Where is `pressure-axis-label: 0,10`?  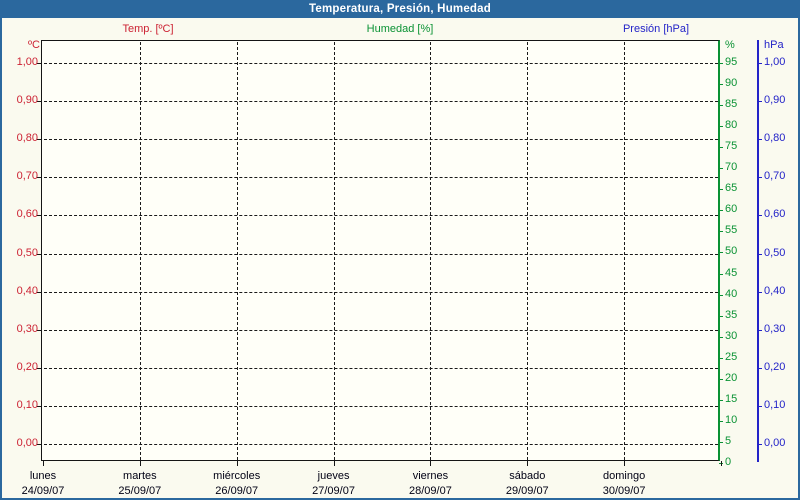 pressure-axis-label: 0,10 is located at coordinates (775, 404).